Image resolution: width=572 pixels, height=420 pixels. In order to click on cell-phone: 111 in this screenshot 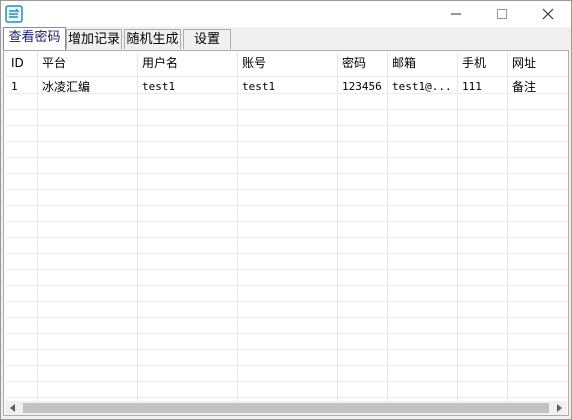, I will do `click(472, 87)`.